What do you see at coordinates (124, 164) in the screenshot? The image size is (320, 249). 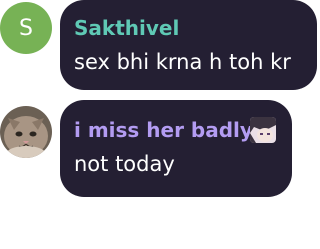 I see `message-text: not today` at bounding box center [124, 164].